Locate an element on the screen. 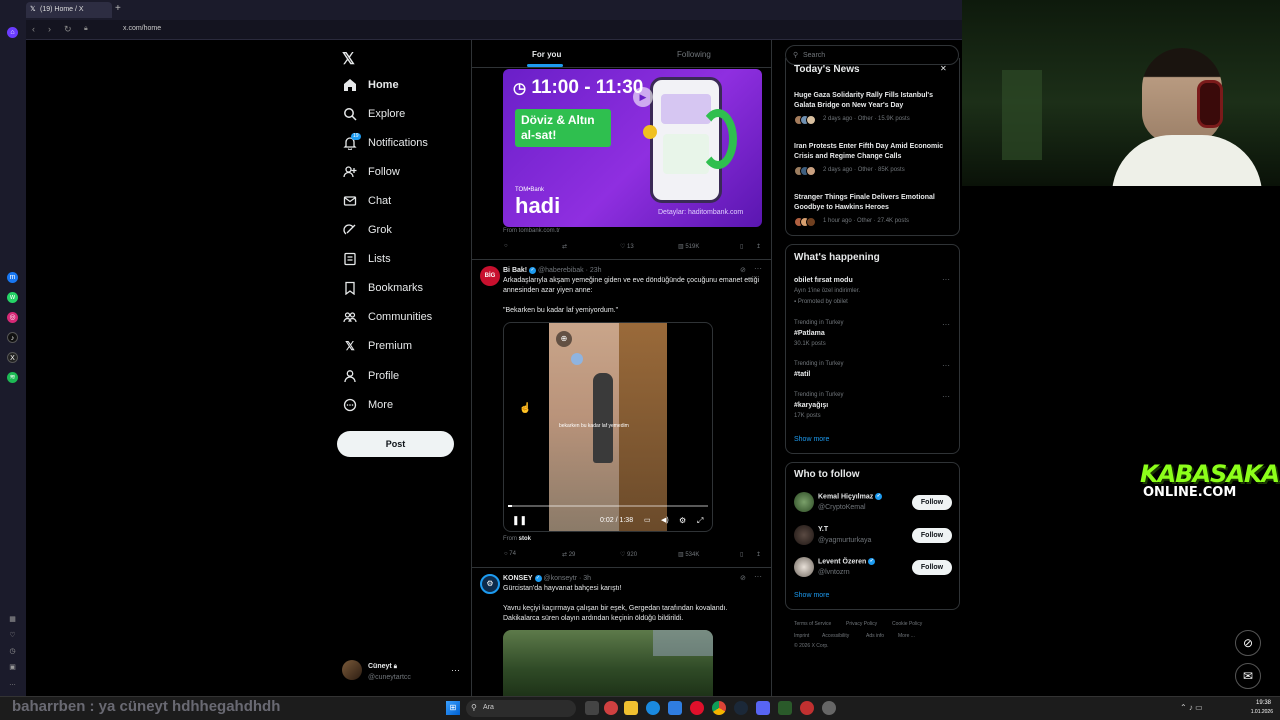 The width and height of the screenshot is (1280, 720). share-icon: ↥ is located at coordinates (758, 554).